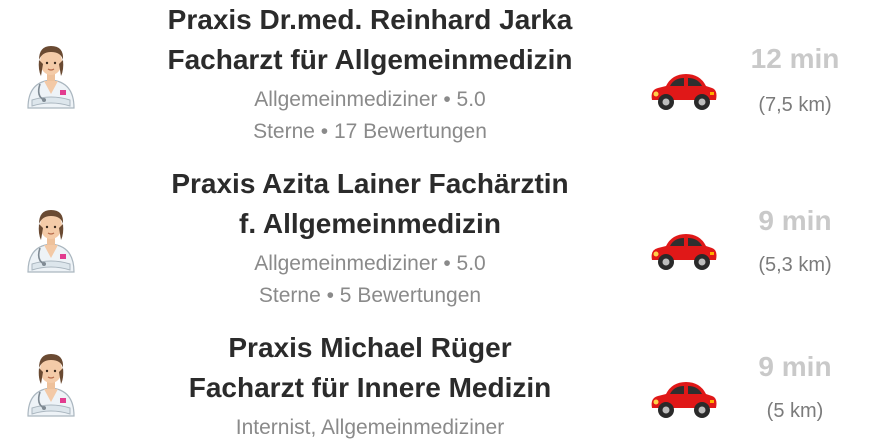 The image size is (880, 448). I want to click on travel-distance: (5 km), so click(795, 411).